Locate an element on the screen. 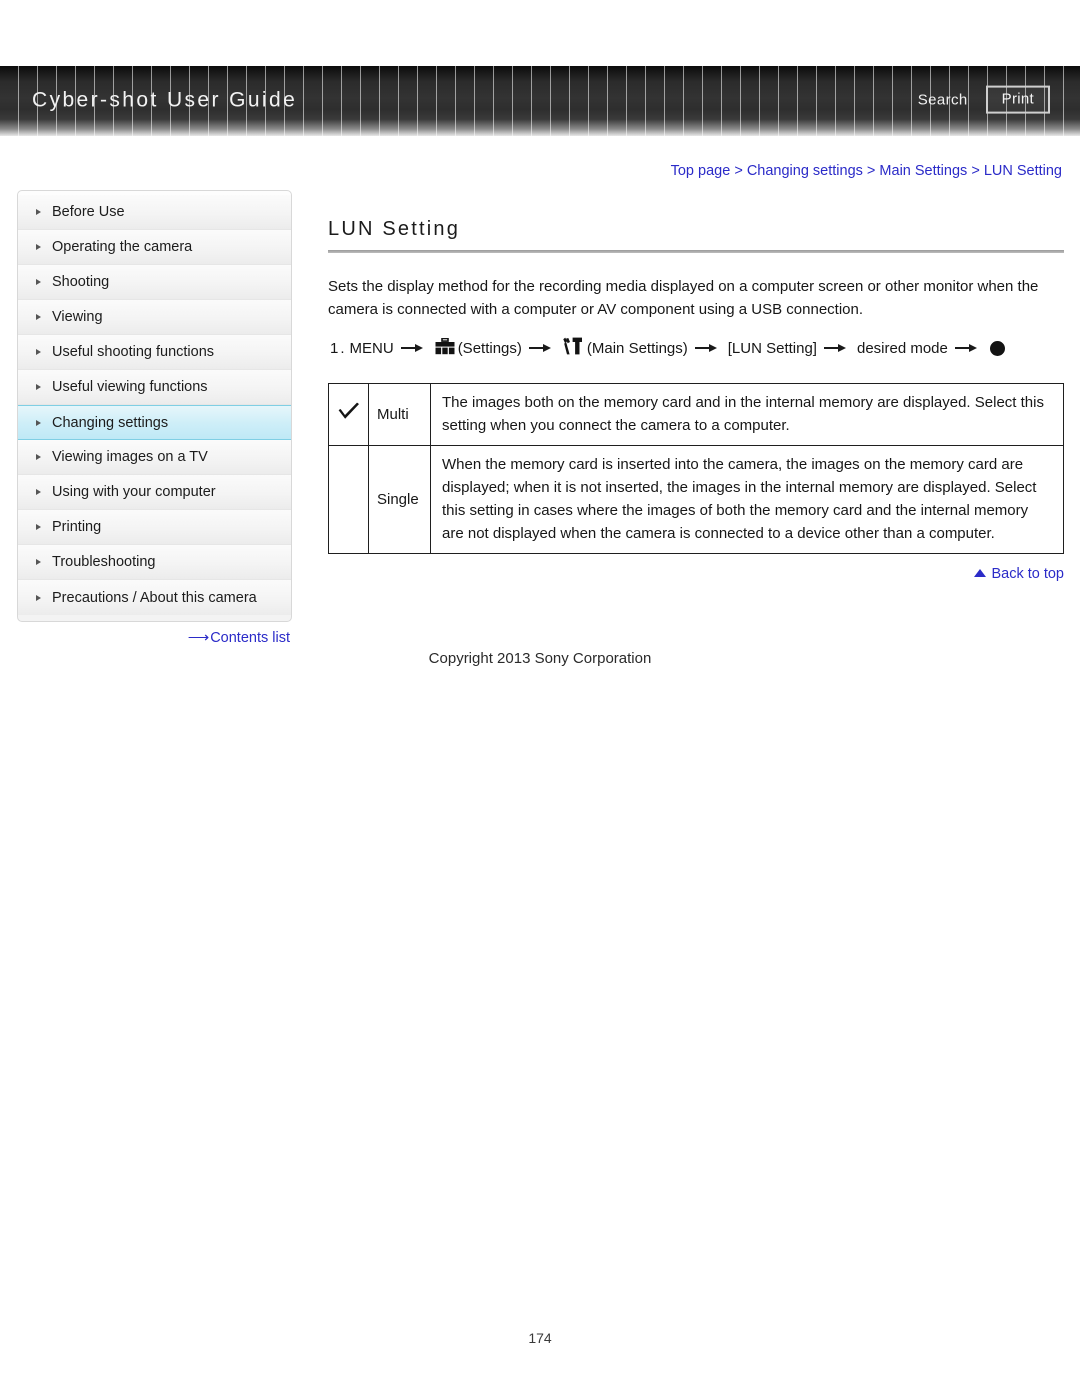 This screenshot has height=1397, width=1080. sidebar-item-viewing-images-on-a-tv: Viewing images on a TV is located at coordinates (154, 457).